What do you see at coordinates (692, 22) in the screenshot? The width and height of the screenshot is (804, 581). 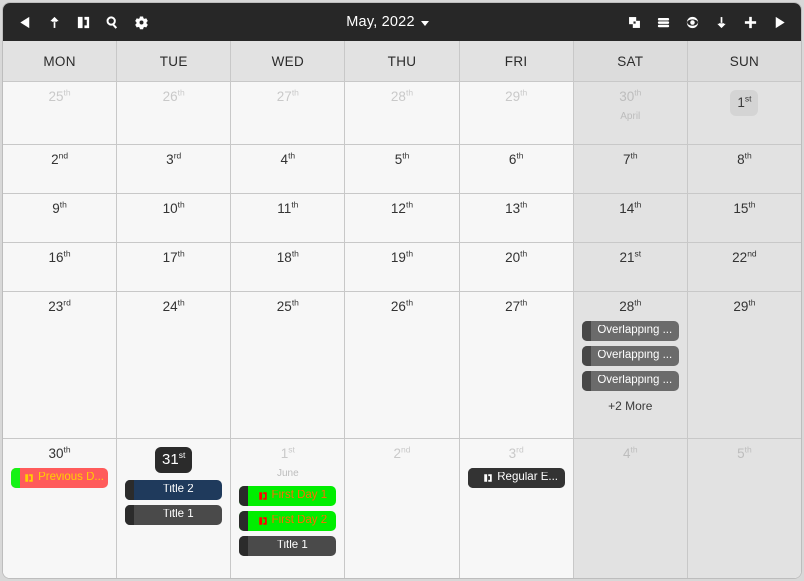 I see `eye-icon` at bounding box center [692, 22].